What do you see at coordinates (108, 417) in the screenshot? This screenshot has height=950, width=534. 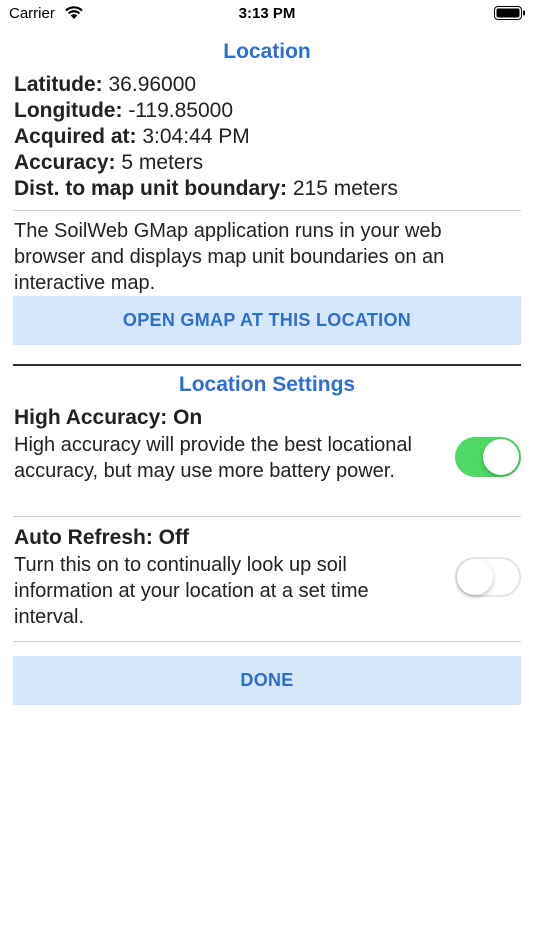 I see `high-accuracy-label: High Accuracy: On` at bounding box center [108, 417].